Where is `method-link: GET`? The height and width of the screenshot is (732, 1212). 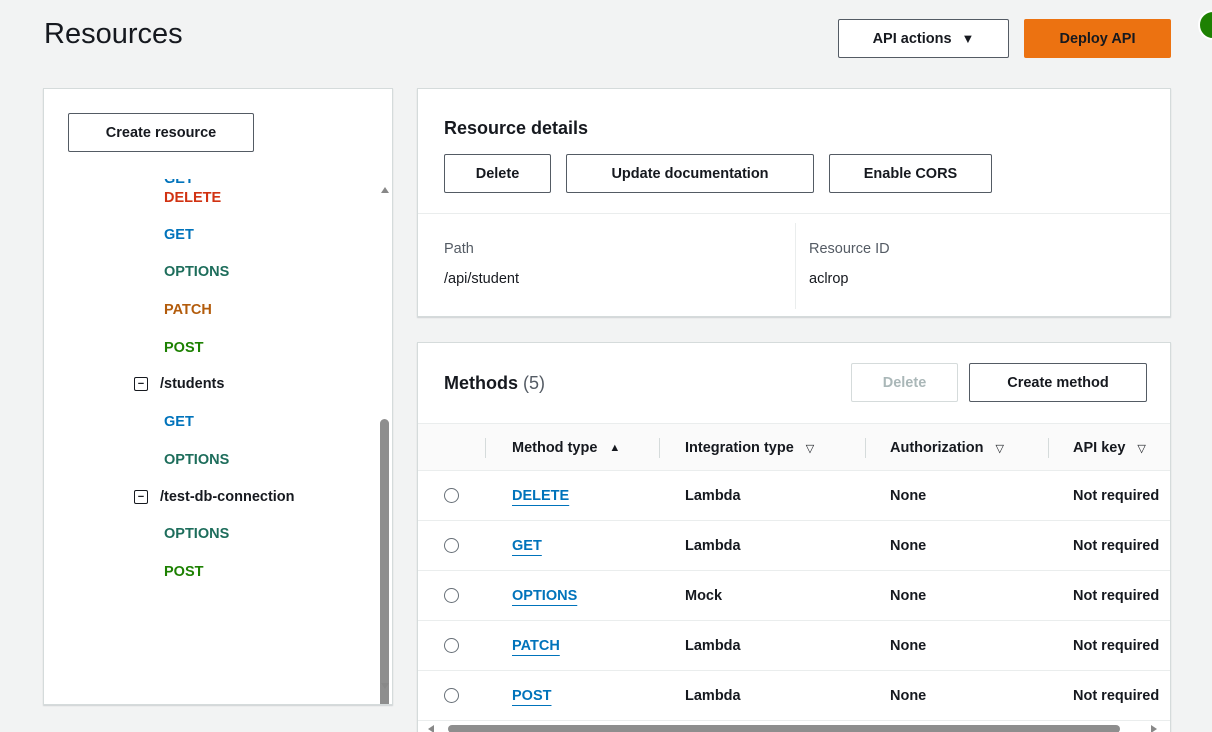 method-link: GET is located at coordinates (527, 546).